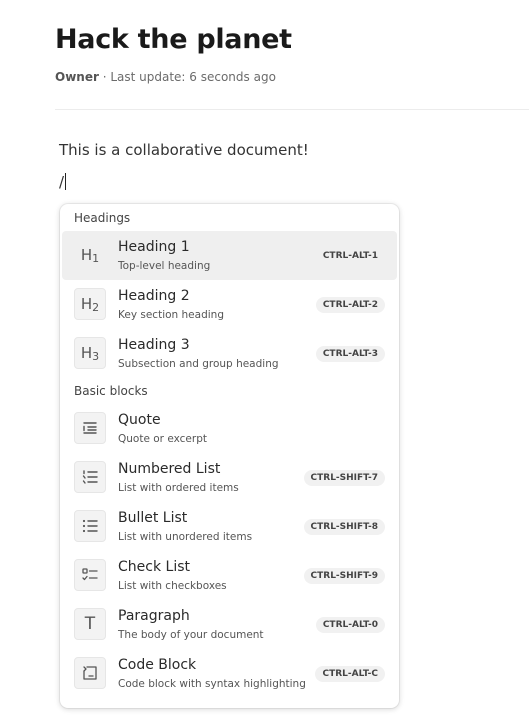 The height and width of the screenshot is (725, 529). What do you see at coordinates (344, 527) in the screenshot?
I see `shortcut-badge: CTRL-SHIFT-8` at bounding box center [344, 527].